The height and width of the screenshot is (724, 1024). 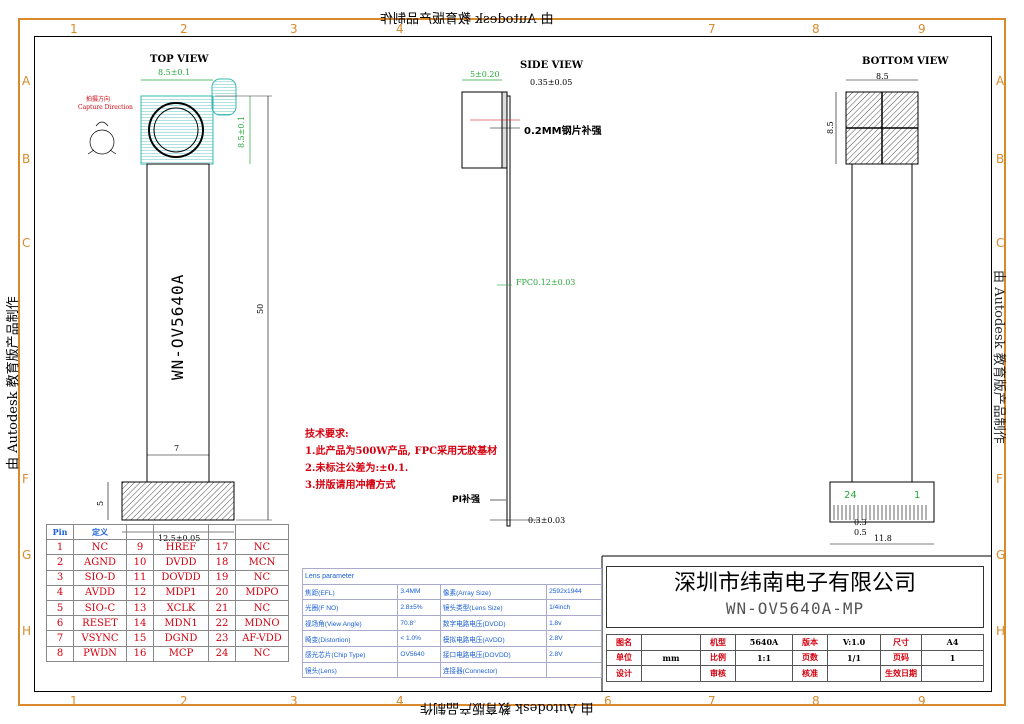 I want to click on pin-cell: 10, so click(x=140, y=562).